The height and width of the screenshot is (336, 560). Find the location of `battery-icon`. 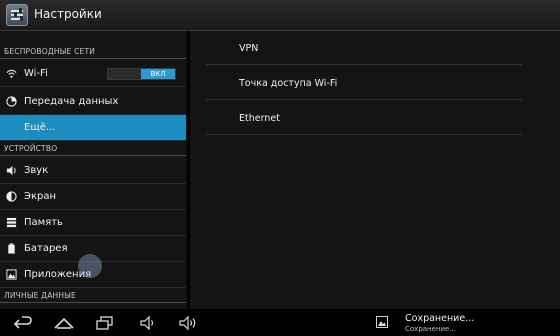

battery-icon is located at coordinates (11, 248).